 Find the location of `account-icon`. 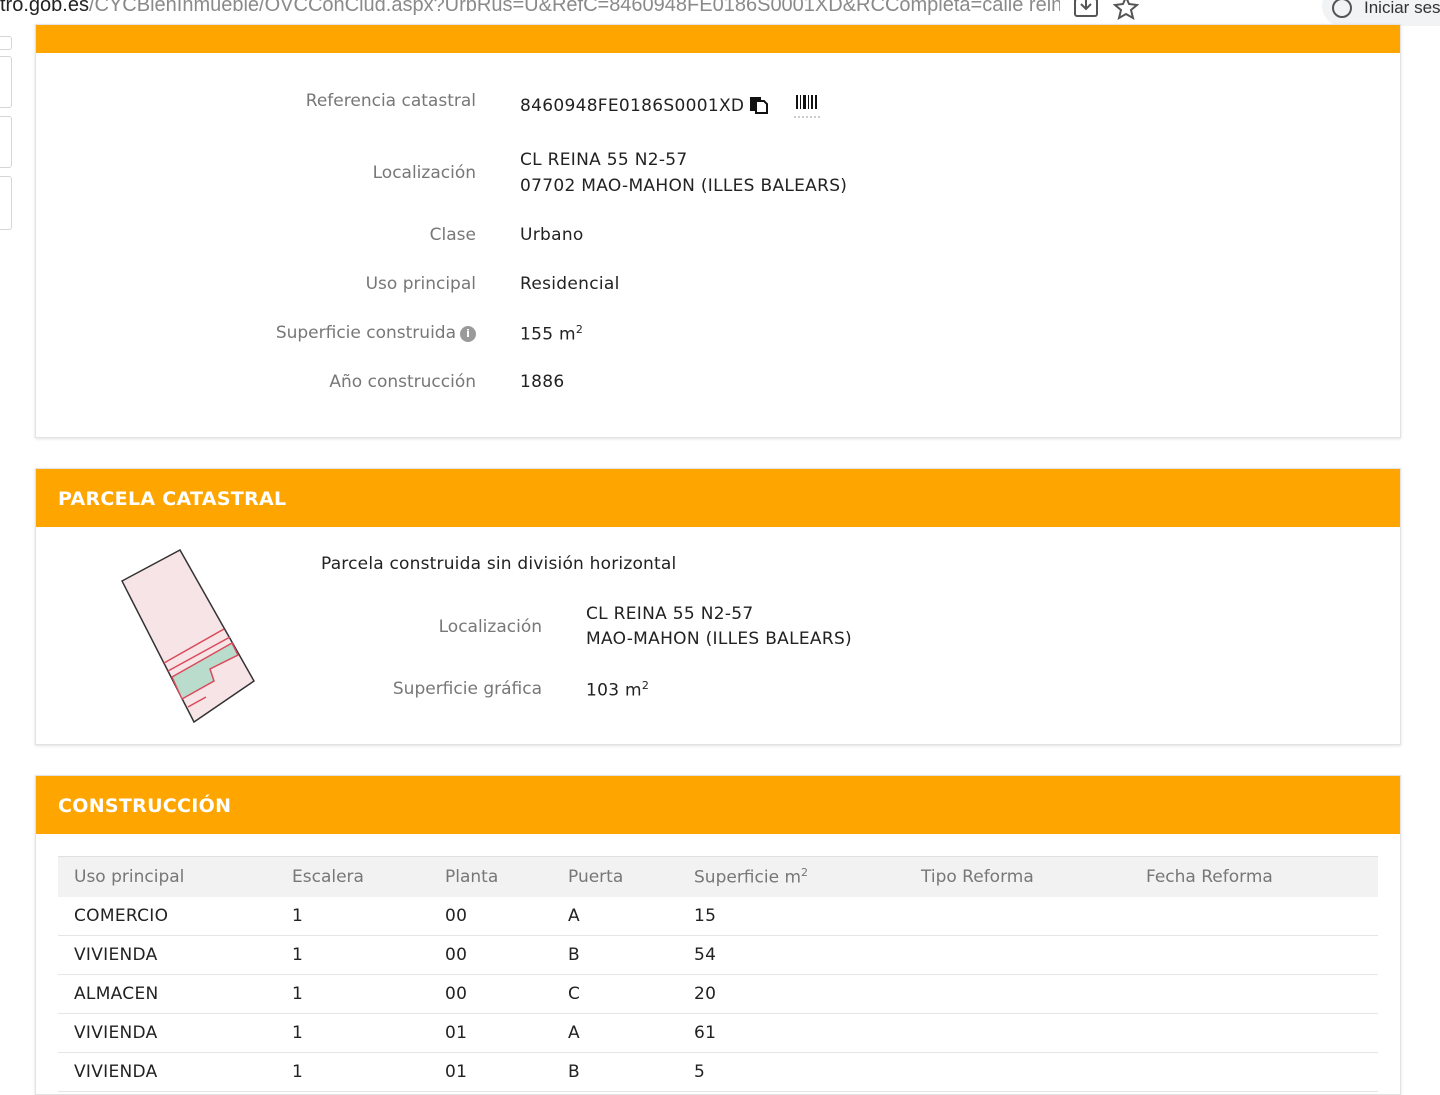

account-icon is located at coordinates (1342, 9).